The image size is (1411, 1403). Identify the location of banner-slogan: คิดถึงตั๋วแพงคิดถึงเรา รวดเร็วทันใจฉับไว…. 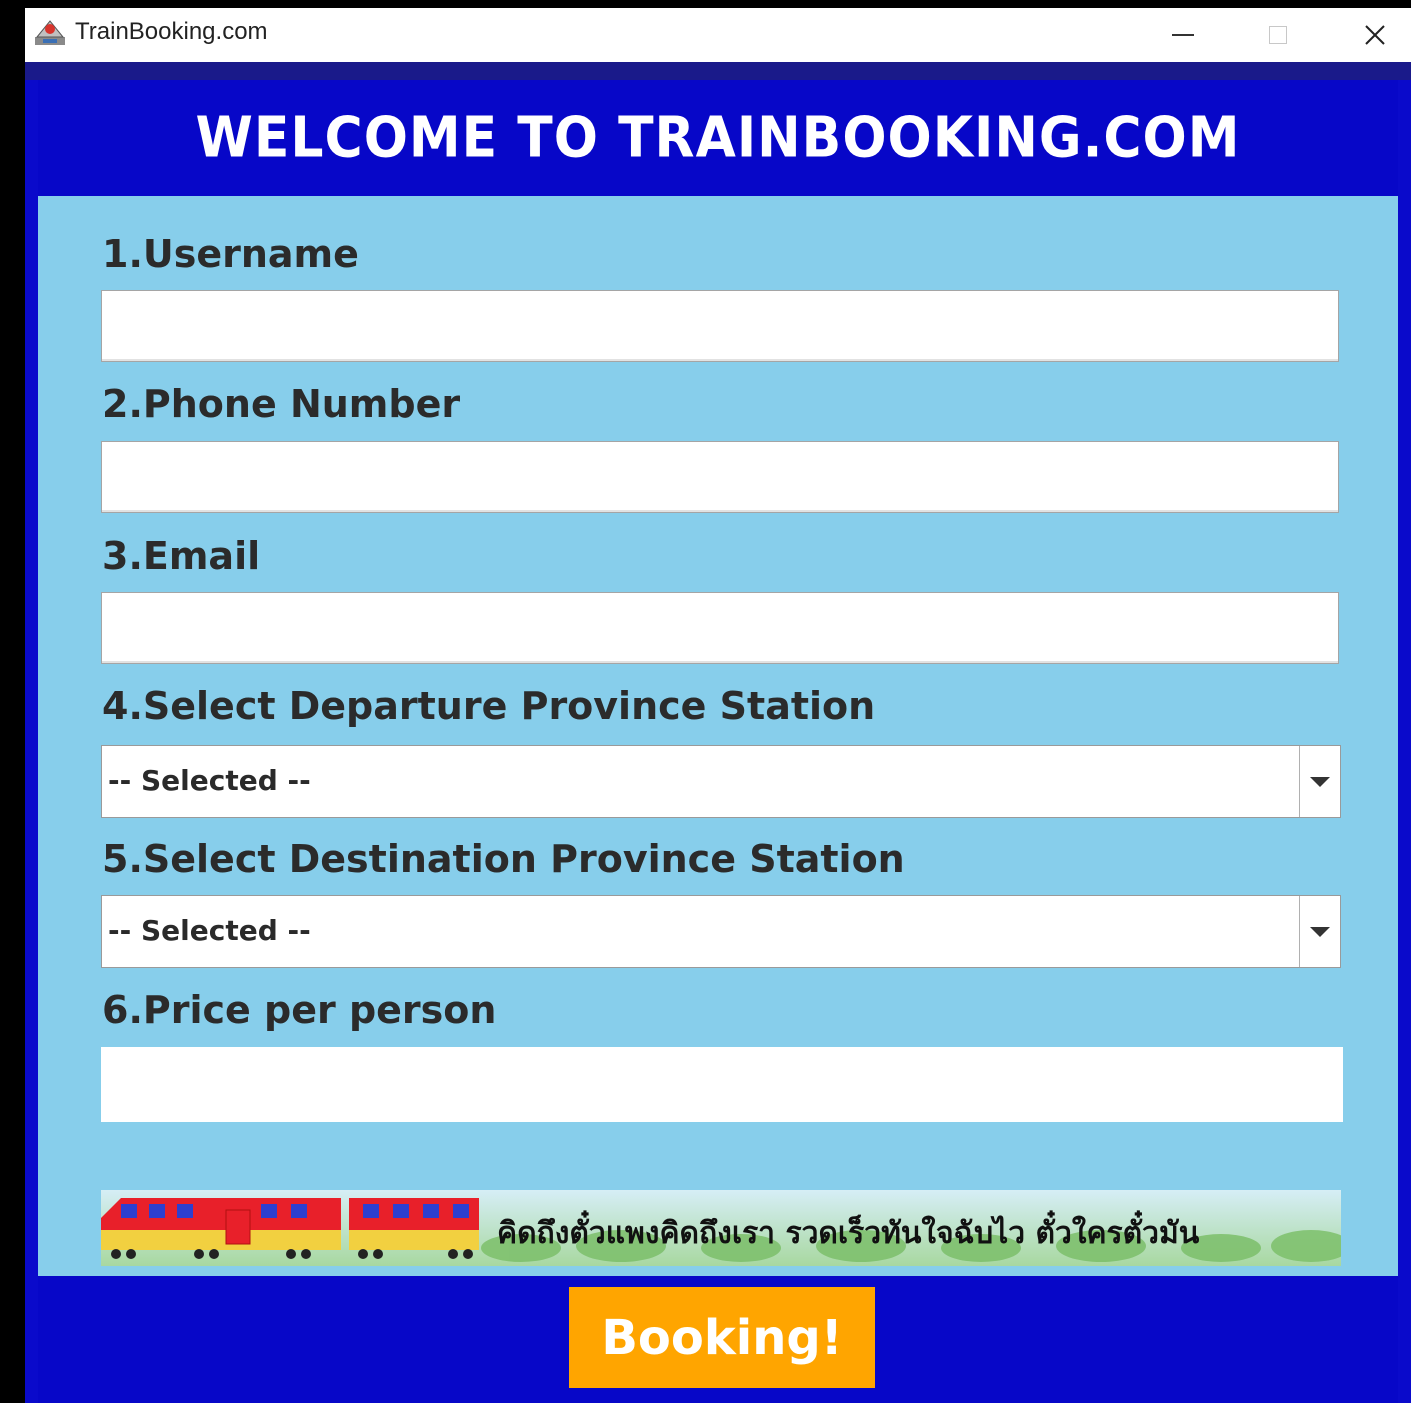
(848, 1233).